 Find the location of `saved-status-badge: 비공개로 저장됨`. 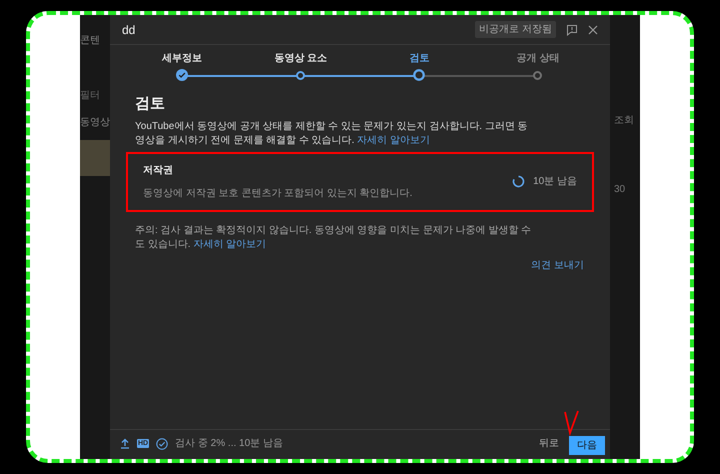

saved-status-badge: 비공개로 저장됨 is located at coordinates (515, 29).